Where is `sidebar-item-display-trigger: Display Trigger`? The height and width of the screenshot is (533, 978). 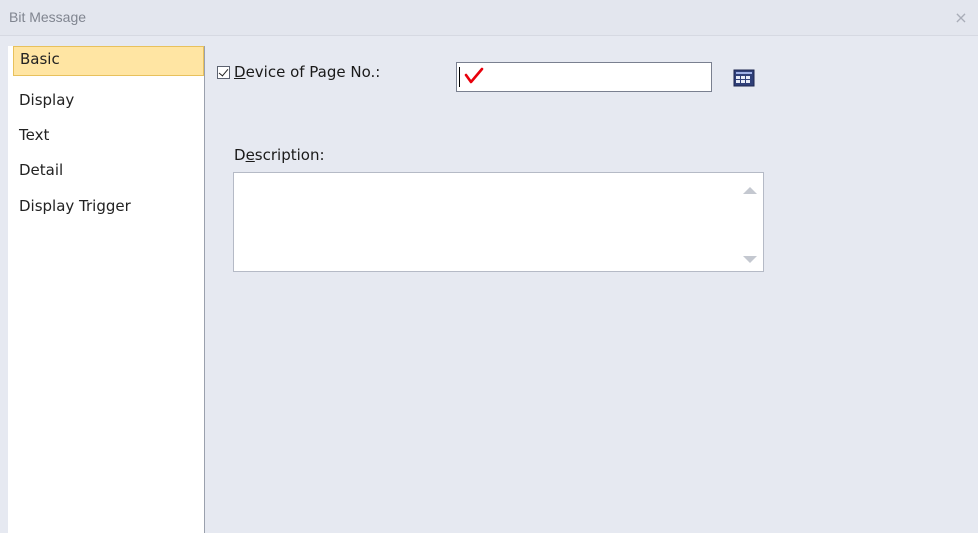 sidebar-item-display-trigger: Display Trigger is located at coordinates (72, 209).